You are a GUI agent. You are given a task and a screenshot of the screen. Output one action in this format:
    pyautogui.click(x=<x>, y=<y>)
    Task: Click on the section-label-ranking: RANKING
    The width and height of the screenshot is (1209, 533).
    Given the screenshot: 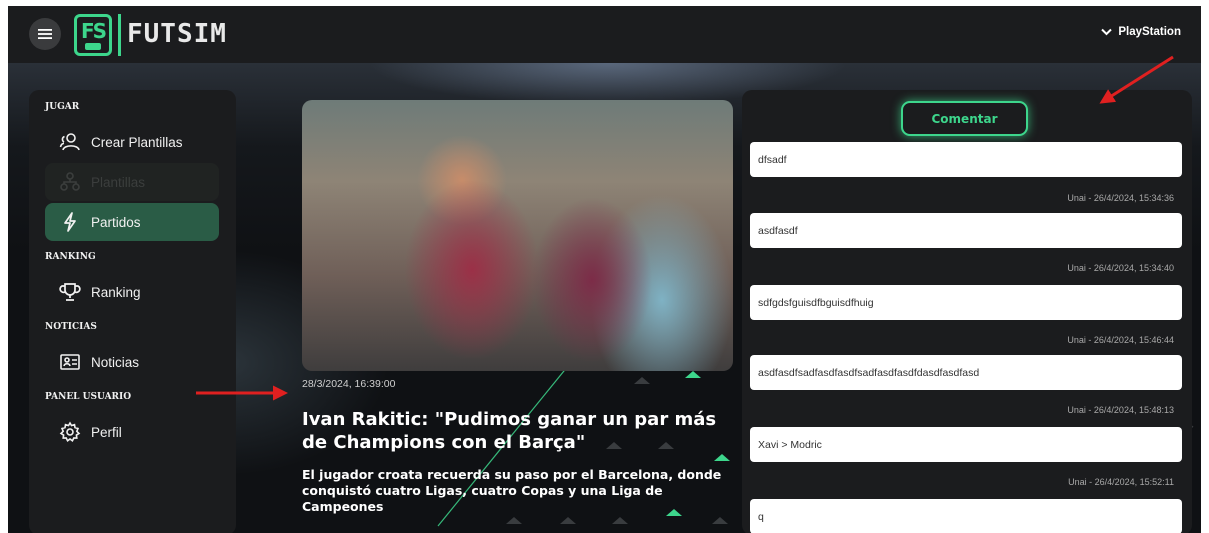 What is the action you would take?
    pyautogui.click(x=70, y=257)
    